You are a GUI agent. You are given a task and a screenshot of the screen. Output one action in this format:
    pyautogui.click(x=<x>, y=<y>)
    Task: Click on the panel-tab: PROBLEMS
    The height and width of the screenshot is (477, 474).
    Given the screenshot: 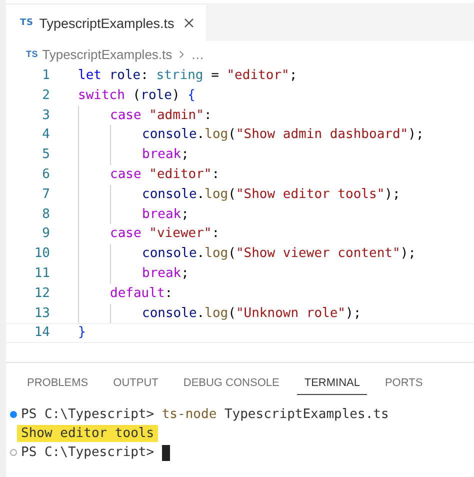 What is the action you would take?
    pyautogui.click(x=58, y=384)
    